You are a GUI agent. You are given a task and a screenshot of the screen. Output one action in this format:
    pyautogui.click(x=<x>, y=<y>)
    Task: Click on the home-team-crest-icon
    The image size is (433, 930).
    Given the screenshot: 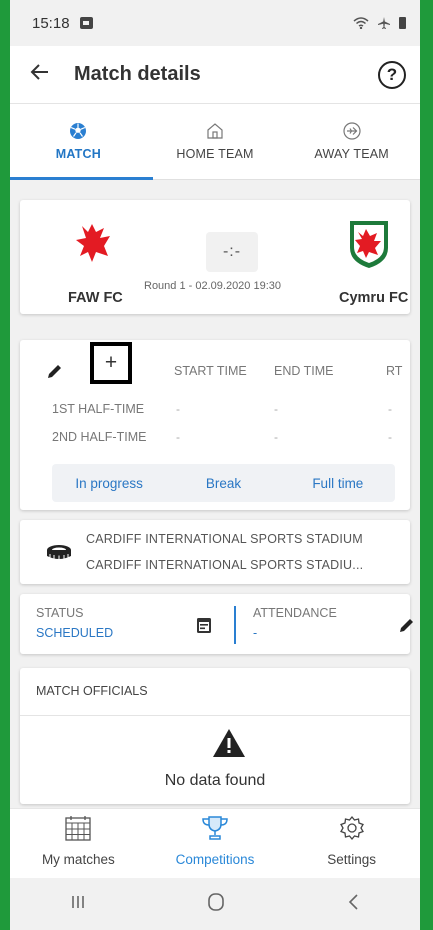 What is the action you would take?
    pyautogui.click(x=94, y=245)
    